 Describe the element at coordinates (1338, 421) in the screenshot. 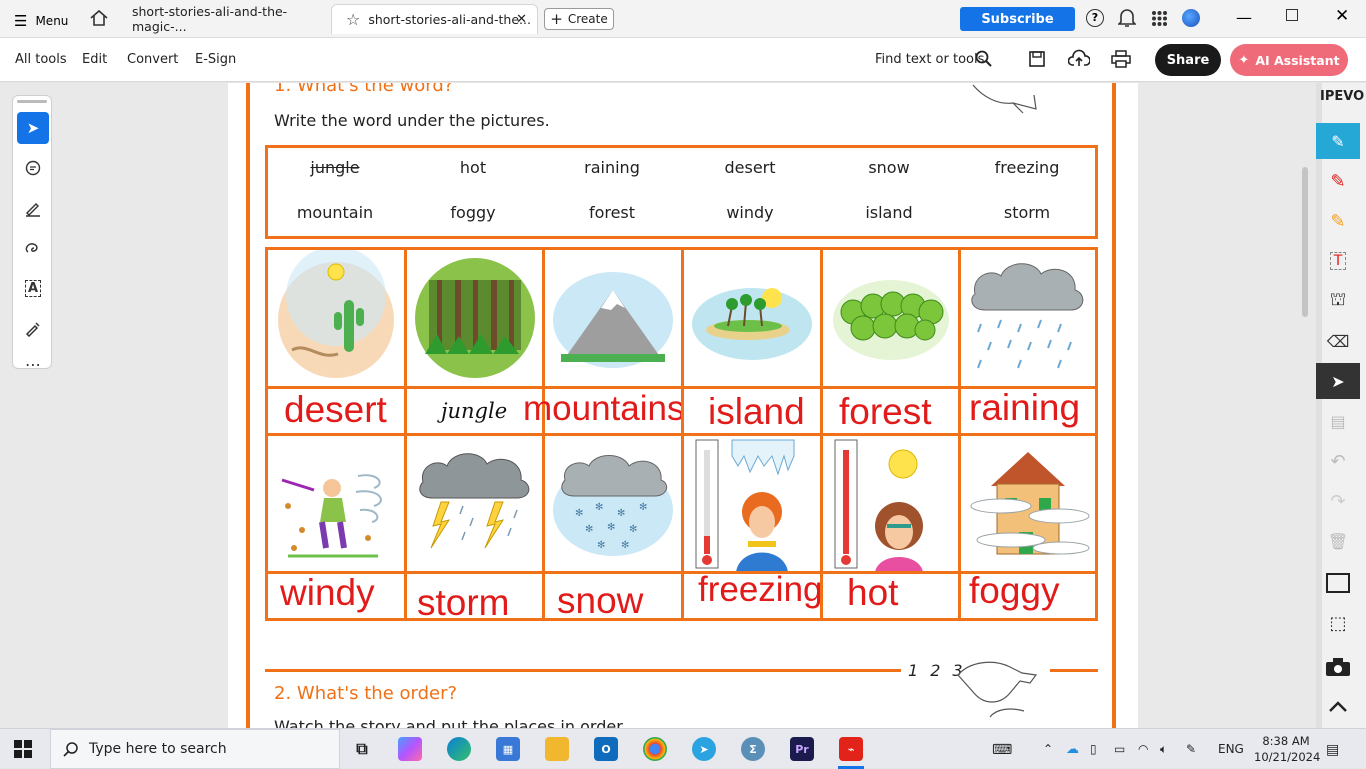

I see `toolbox-icon: ▤` at that location.